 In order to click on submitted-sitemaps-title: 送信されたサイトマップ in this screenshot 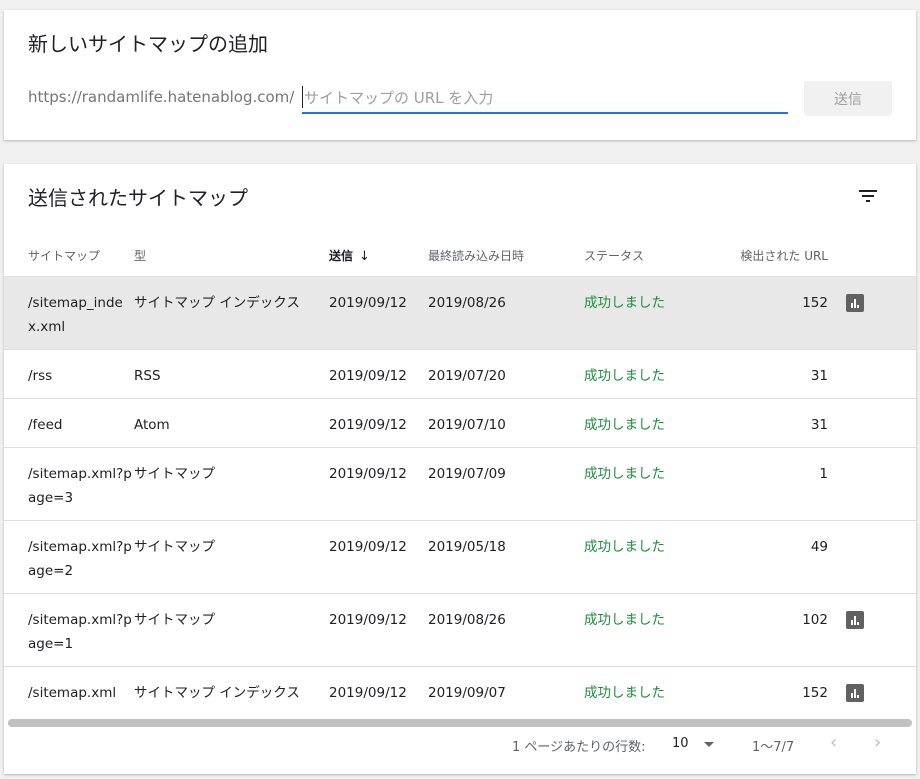, I will do `click(138, 198)`.